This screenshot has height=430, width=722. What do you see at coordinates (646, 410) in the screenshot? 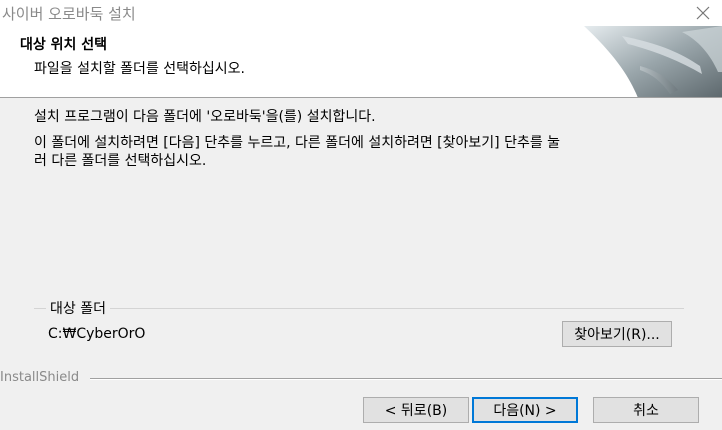
I see `cancel-button: 취소` at bounding box center [646, 410].